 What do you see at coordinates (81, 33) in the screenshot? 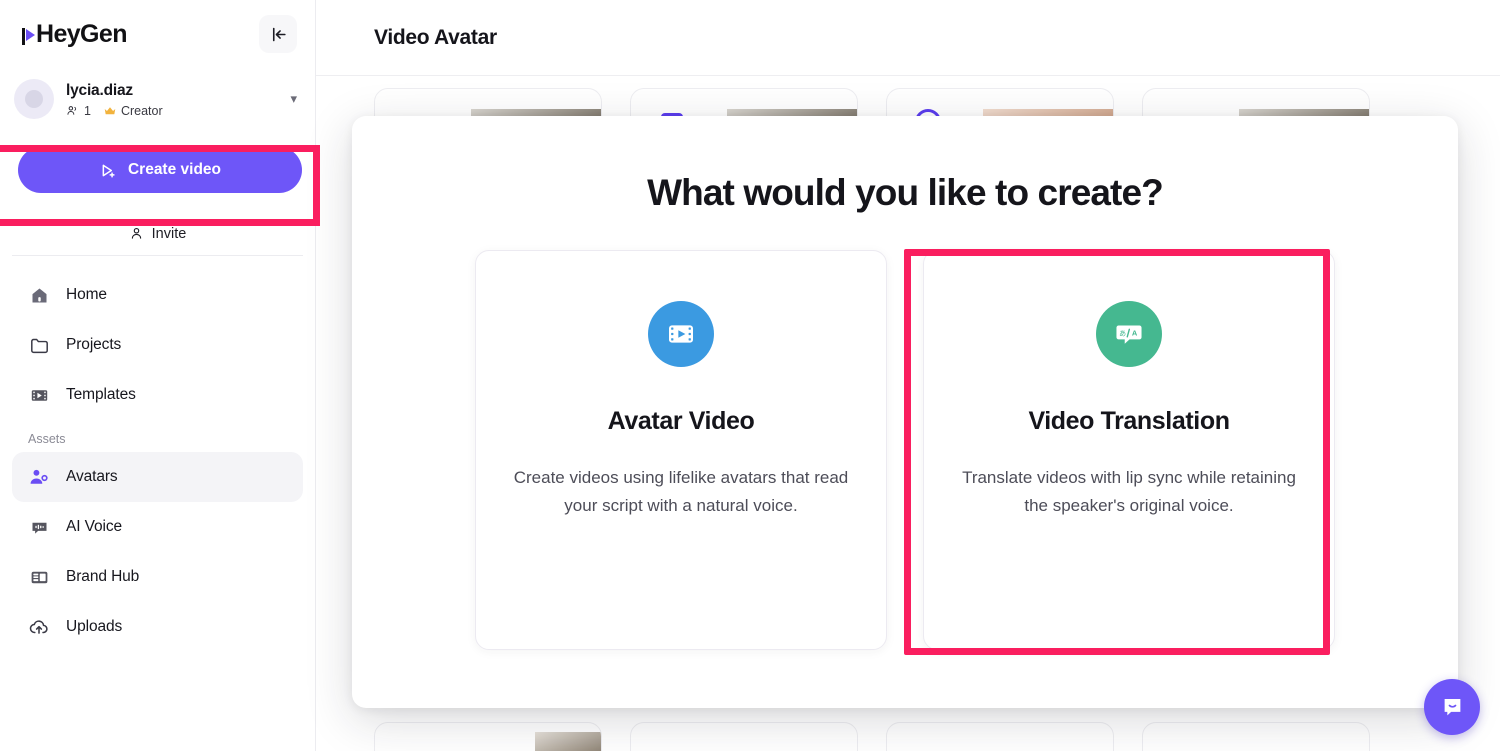
I see `logo-text: HeyGen` at bounding box center [81, 33].